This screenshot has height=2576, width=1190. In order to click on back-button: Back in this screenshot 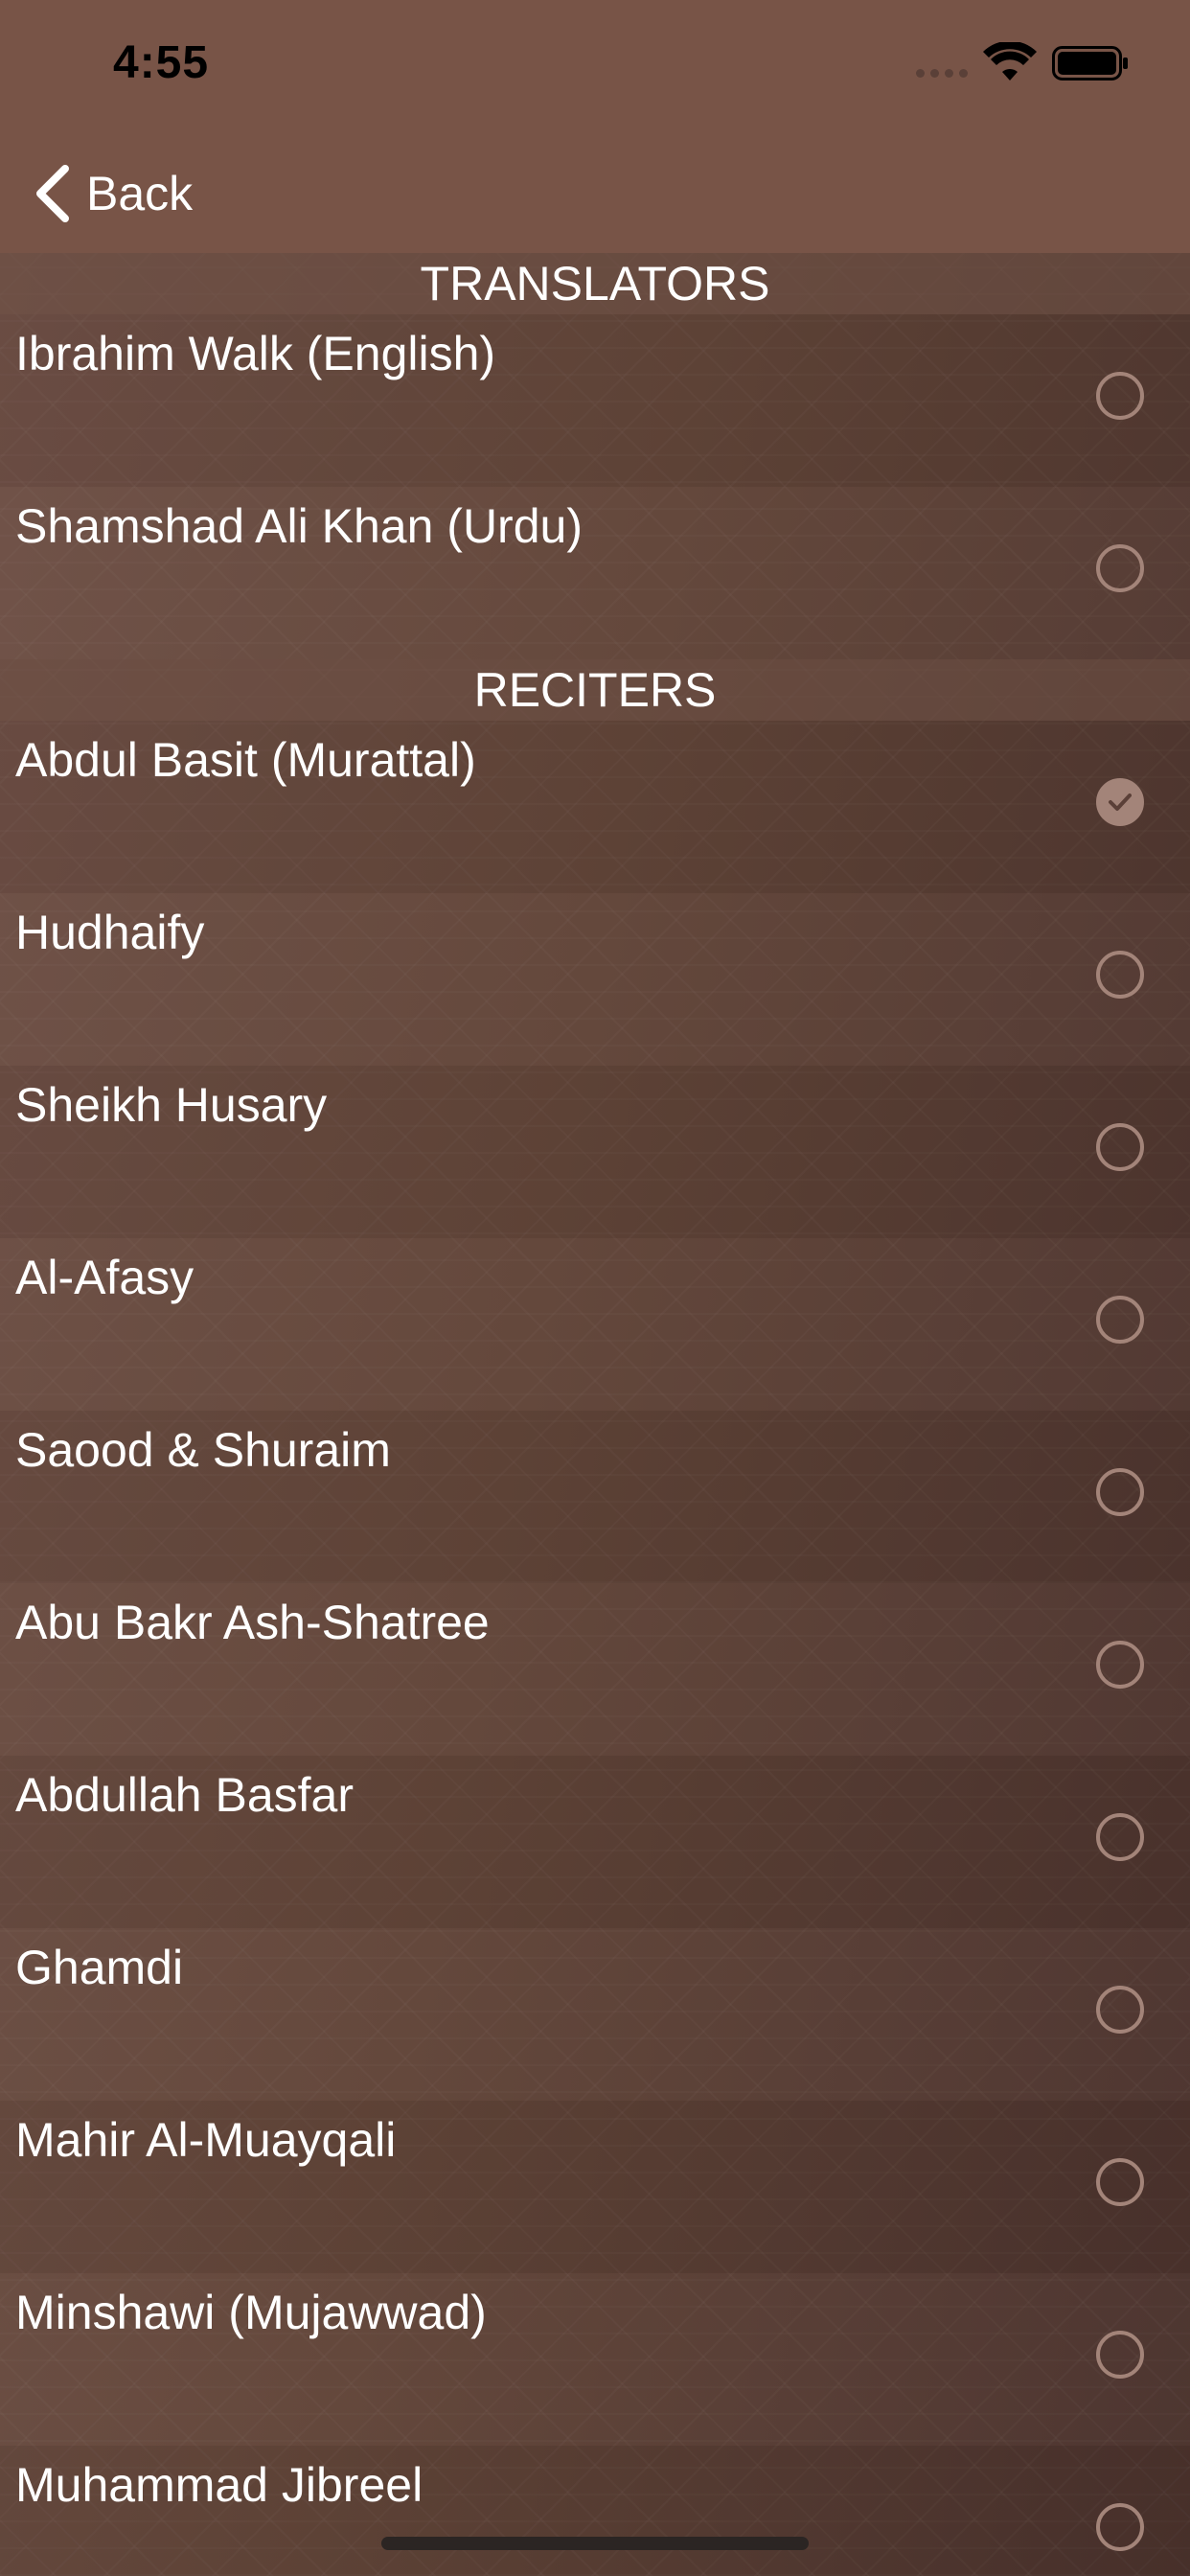, I will do `click(113, 193)`.